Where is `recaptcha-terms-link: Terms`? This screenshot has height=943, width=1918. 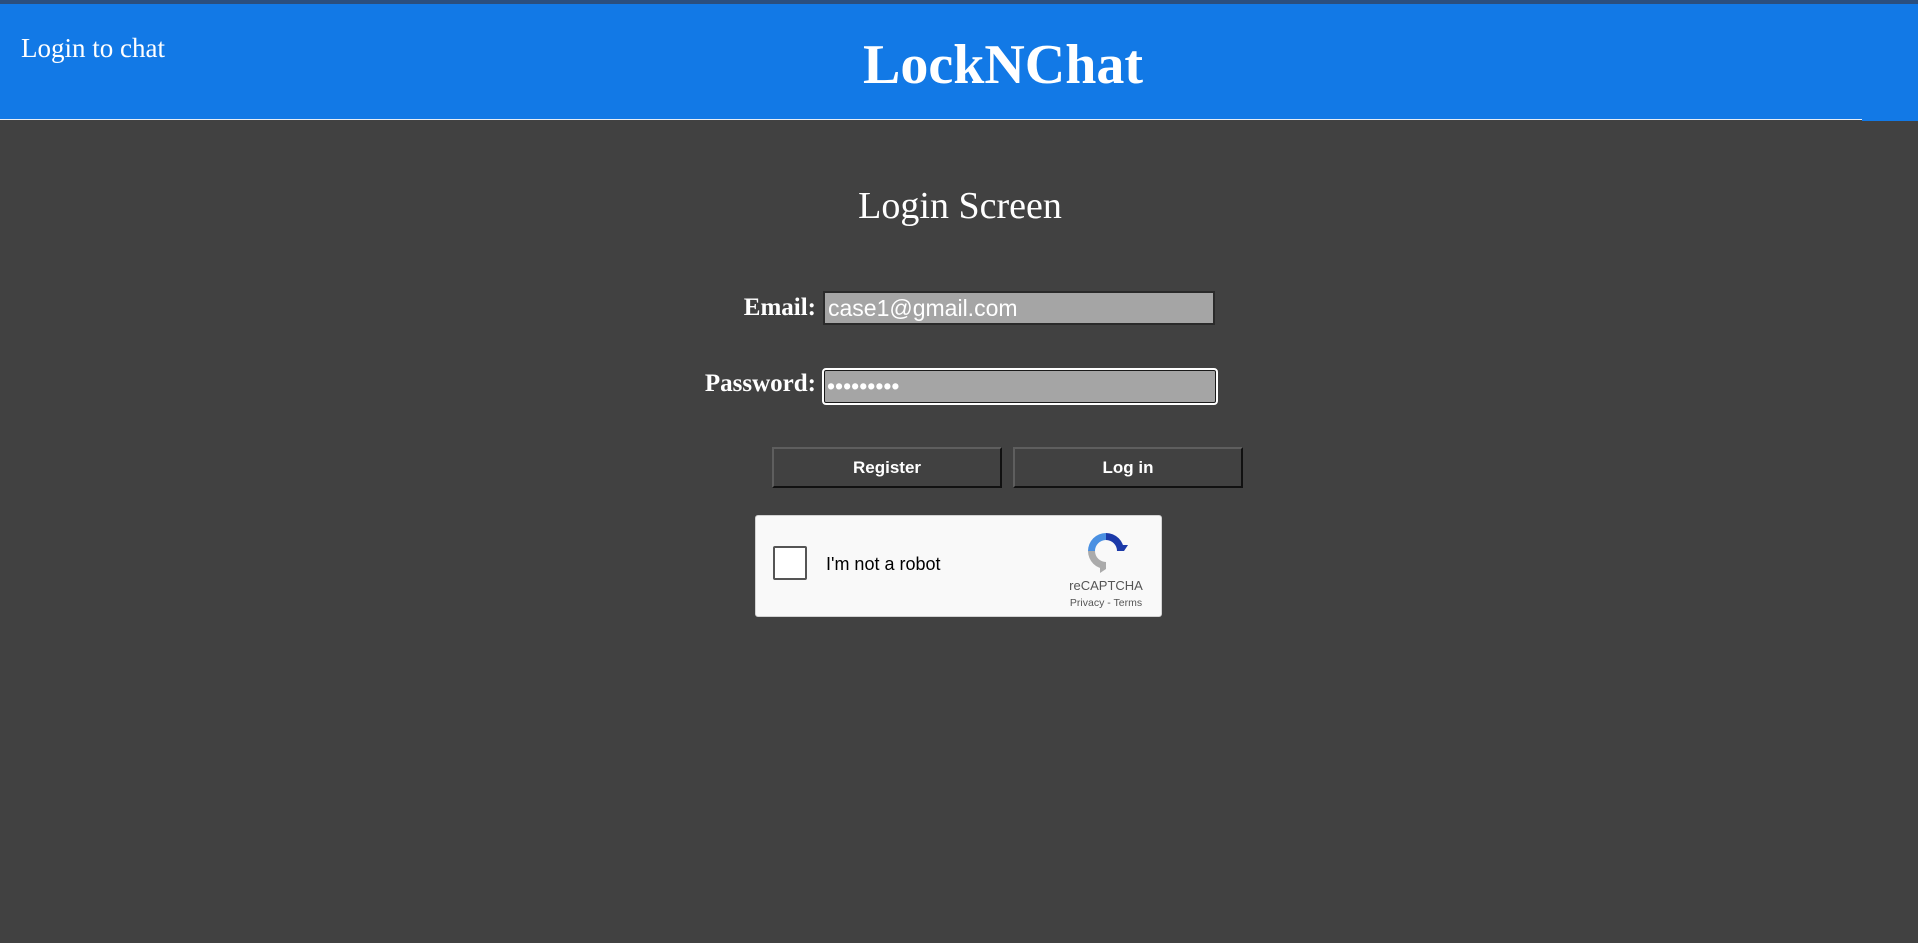
recaptcha-terms-link: Terms is located at coordinates (1128, 603).